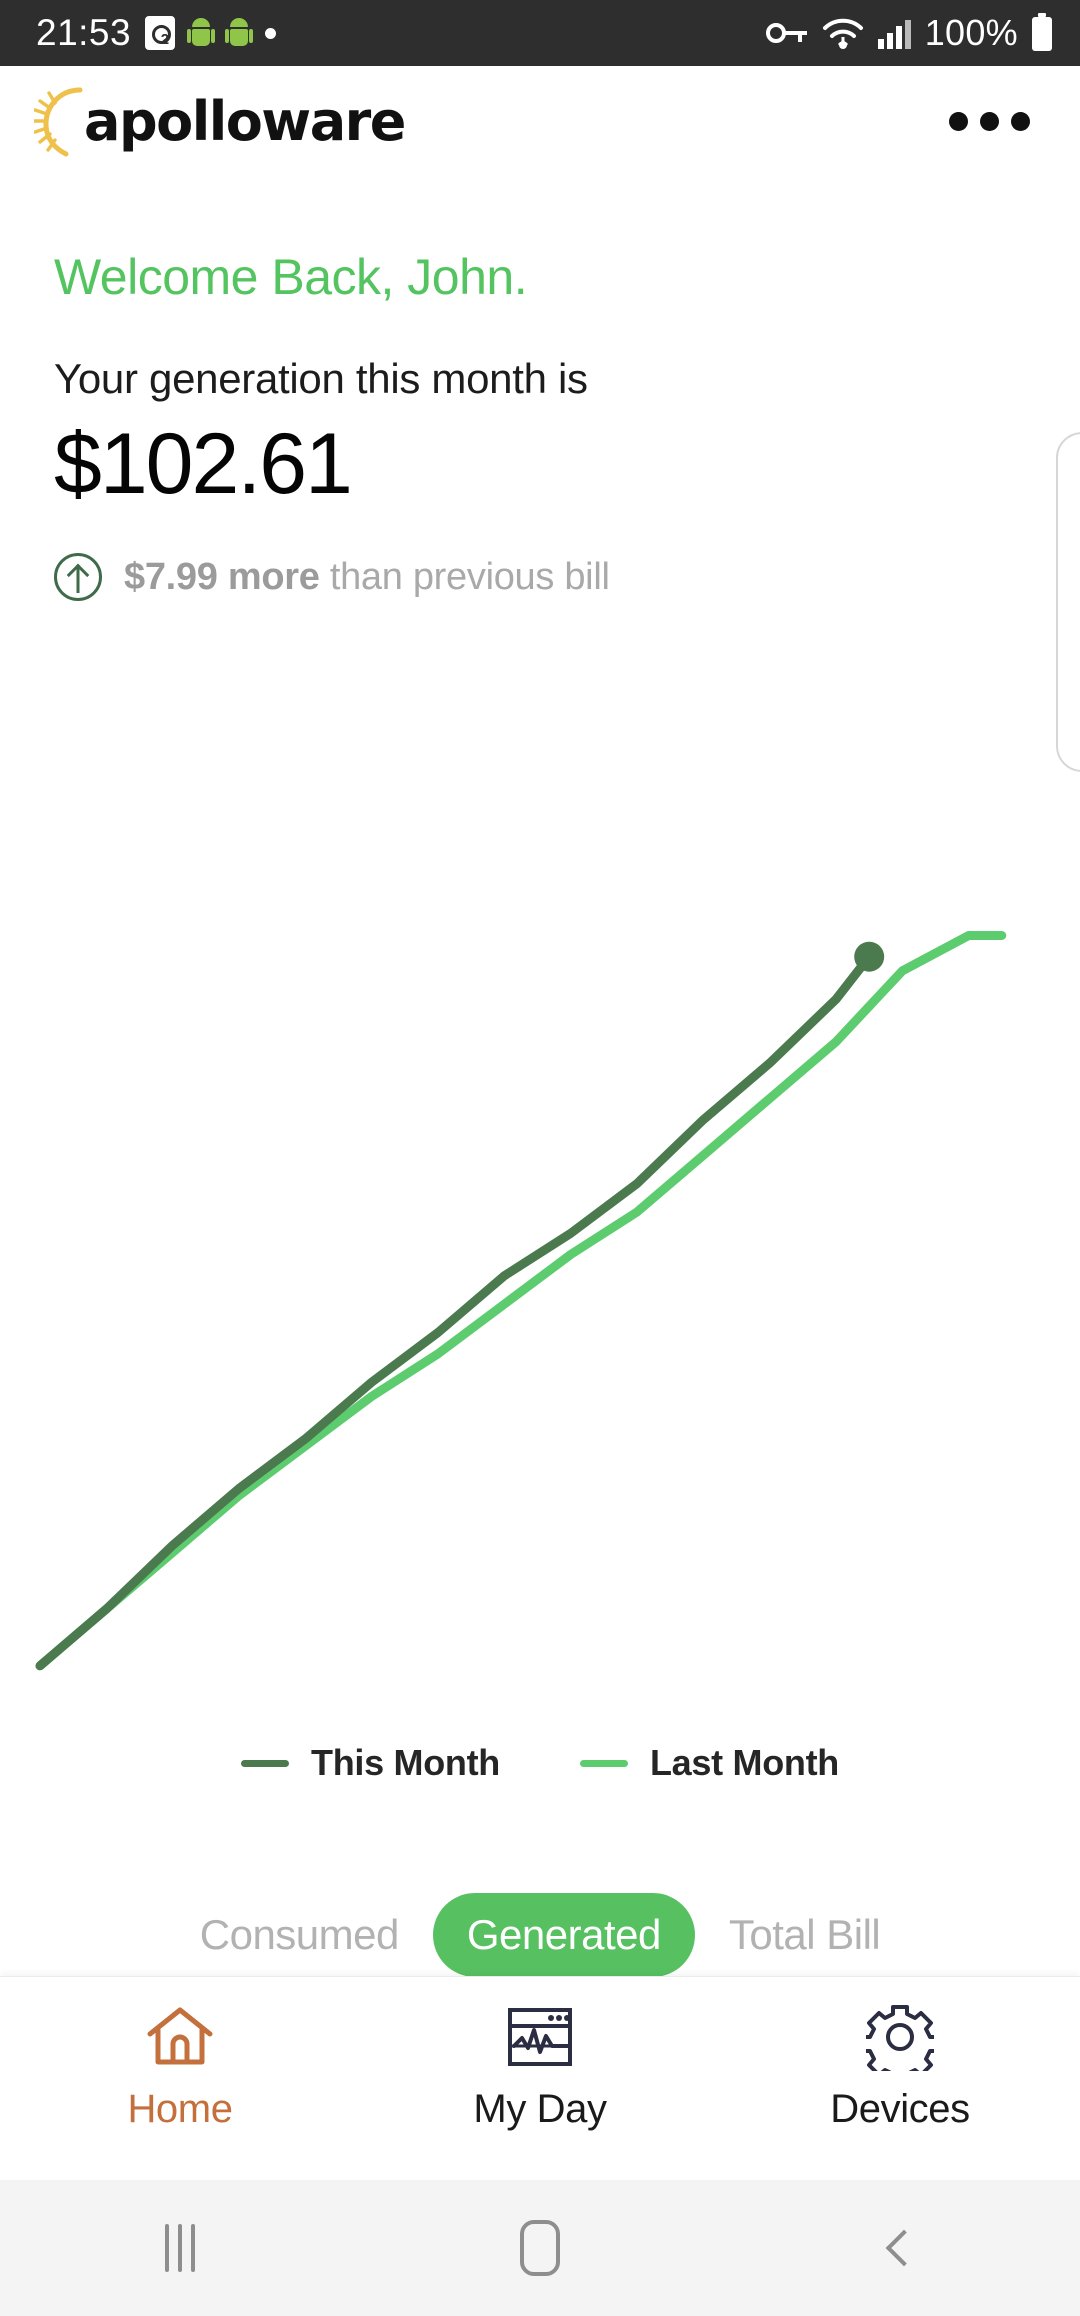 The height and width of the screenshot is (2316, 1080). Describe the element at coordinates (84, 32) in the screenshot. I see `status-bar-clock: 21:53` at that location.